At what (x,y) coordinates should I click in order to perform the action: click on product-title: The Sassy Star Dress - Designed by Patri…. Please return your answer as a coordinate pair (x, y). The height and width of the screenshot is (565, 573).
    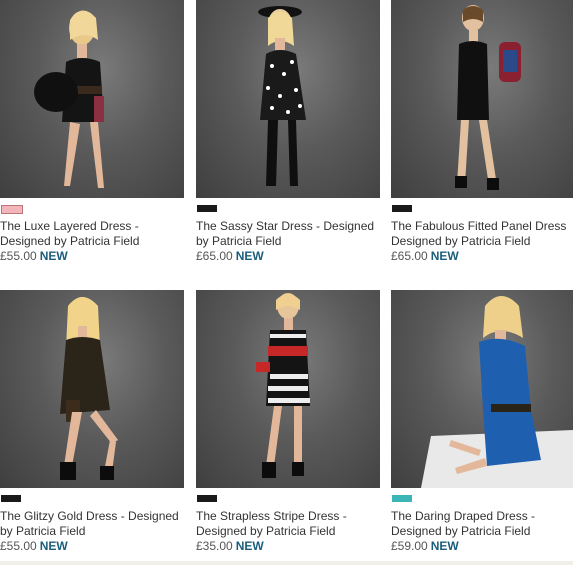
    Looking at the image, I should click on (290, 234).